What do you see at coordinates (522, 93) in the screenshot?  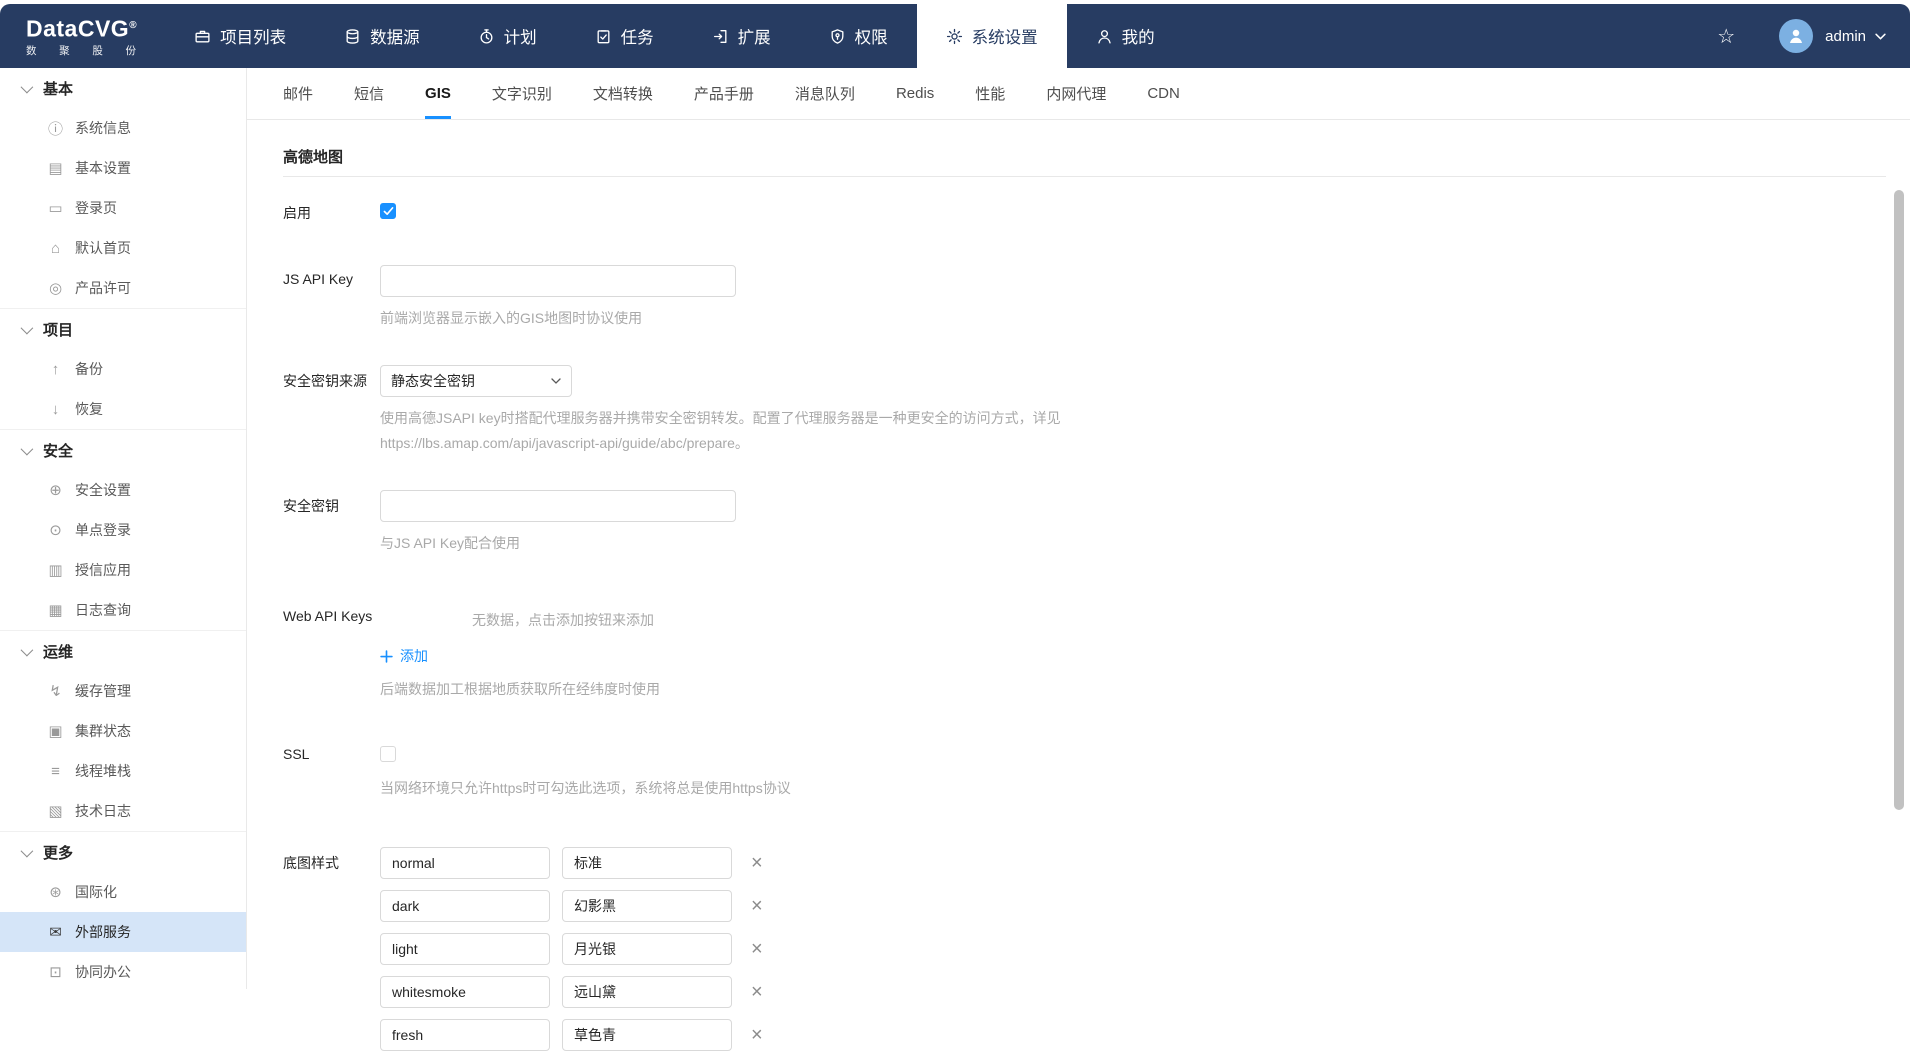 I see `tab-ocr: 文字识别` at bounding box center [522, 93].